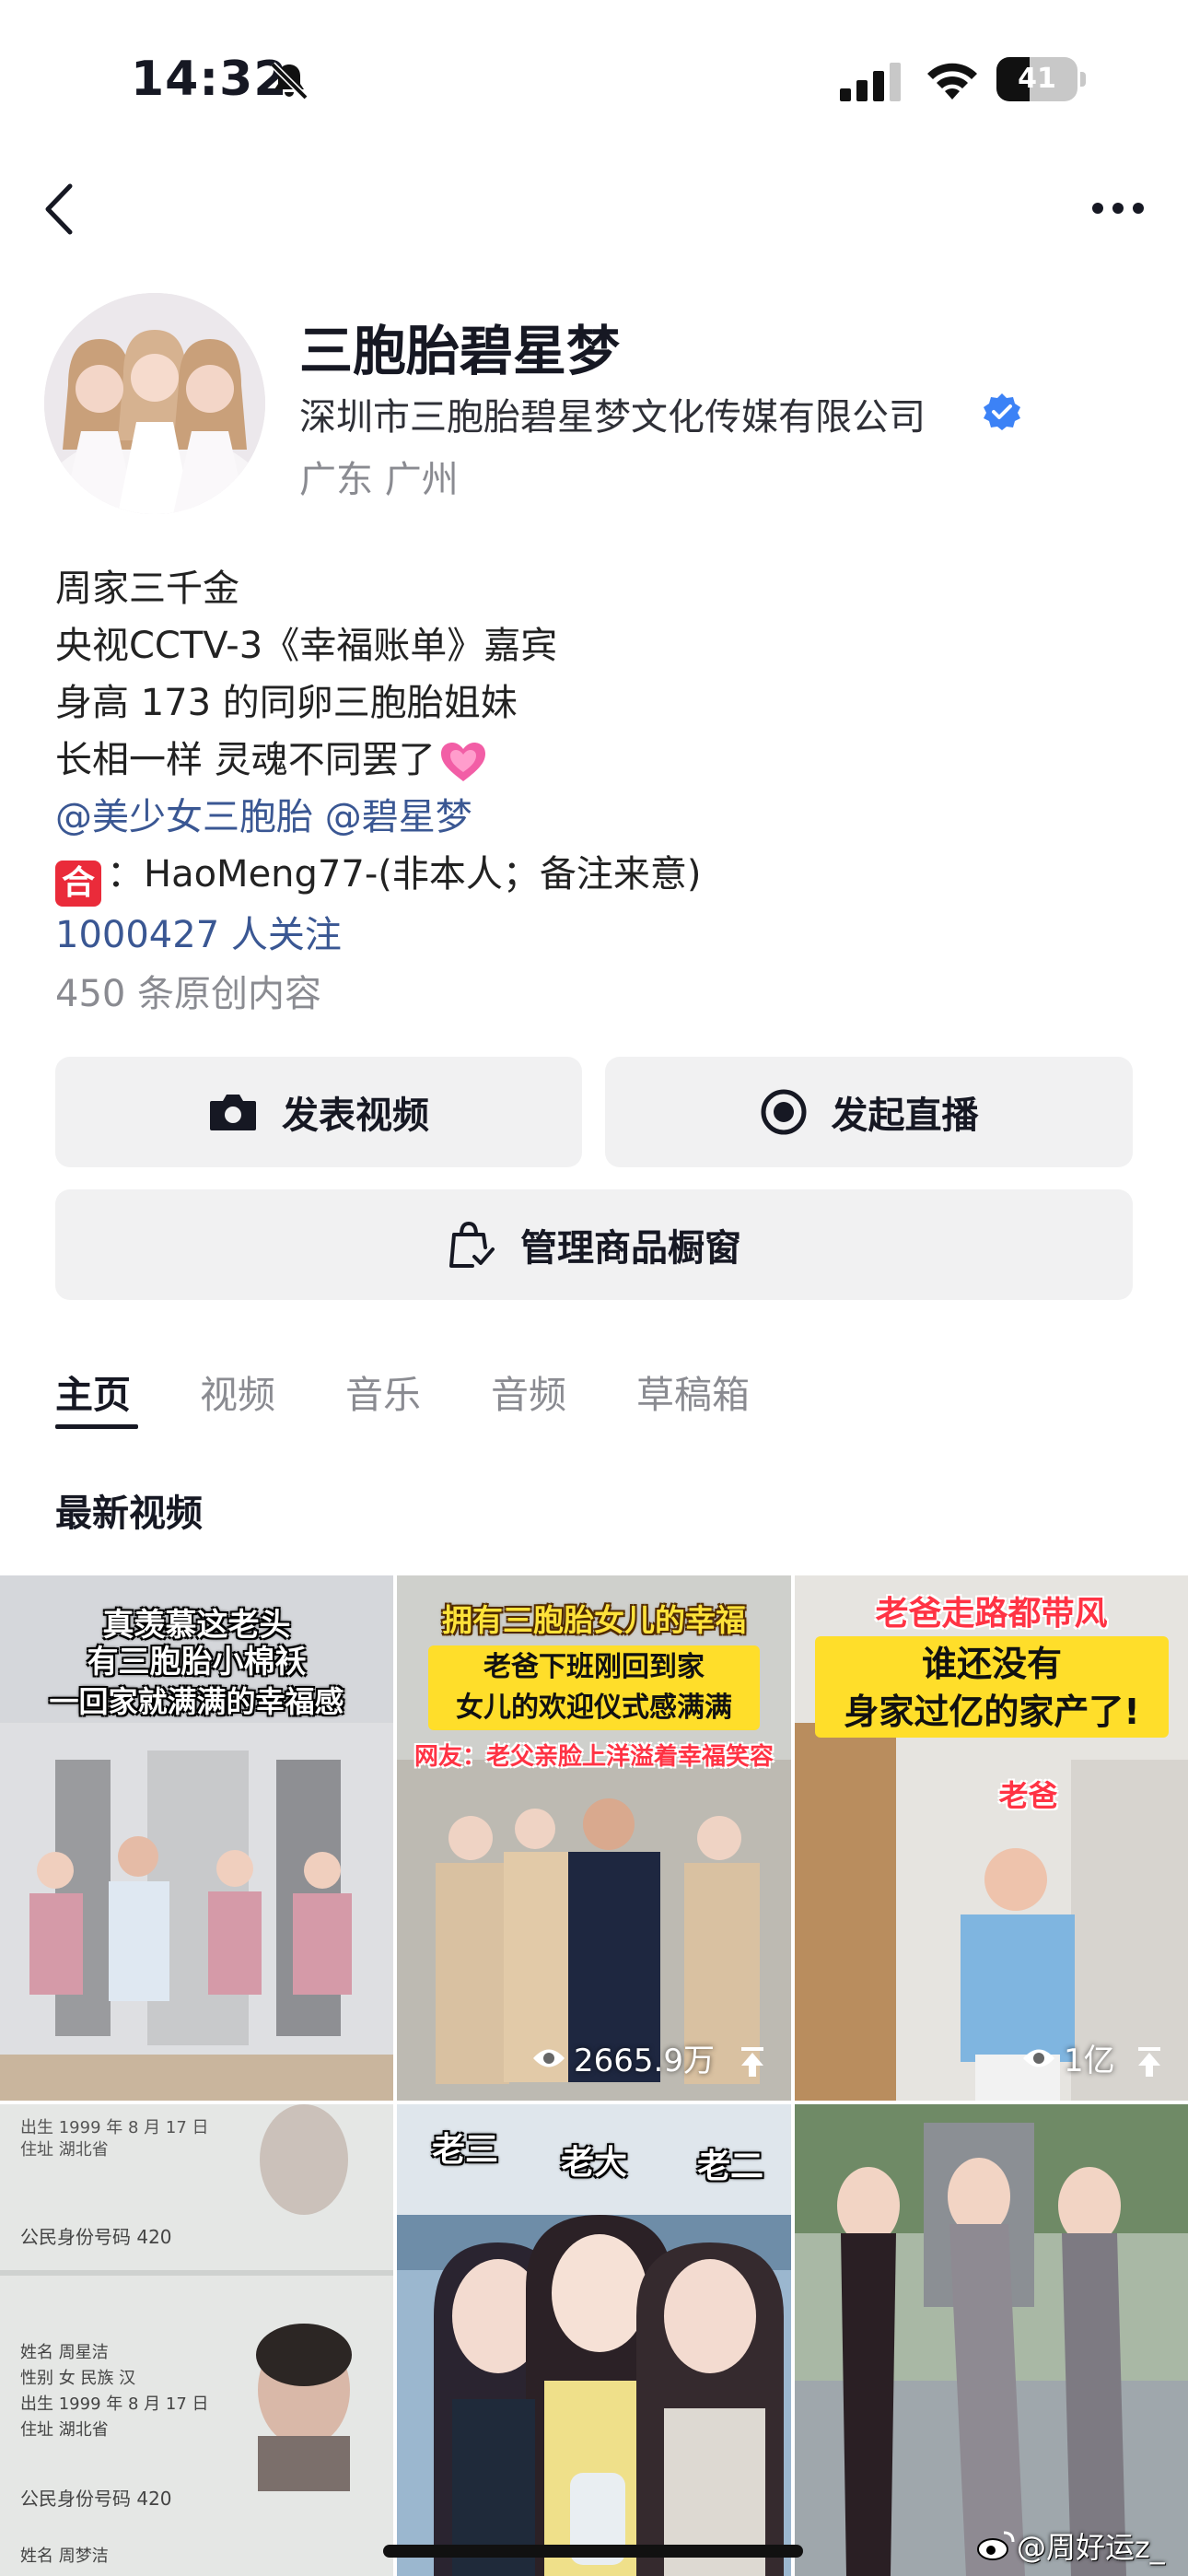 This screenshot has width=1188, height=2576. Describe the element at coordinates (398, 817) in the screenshot. I see `mention-link: @碧星梦` at that location.